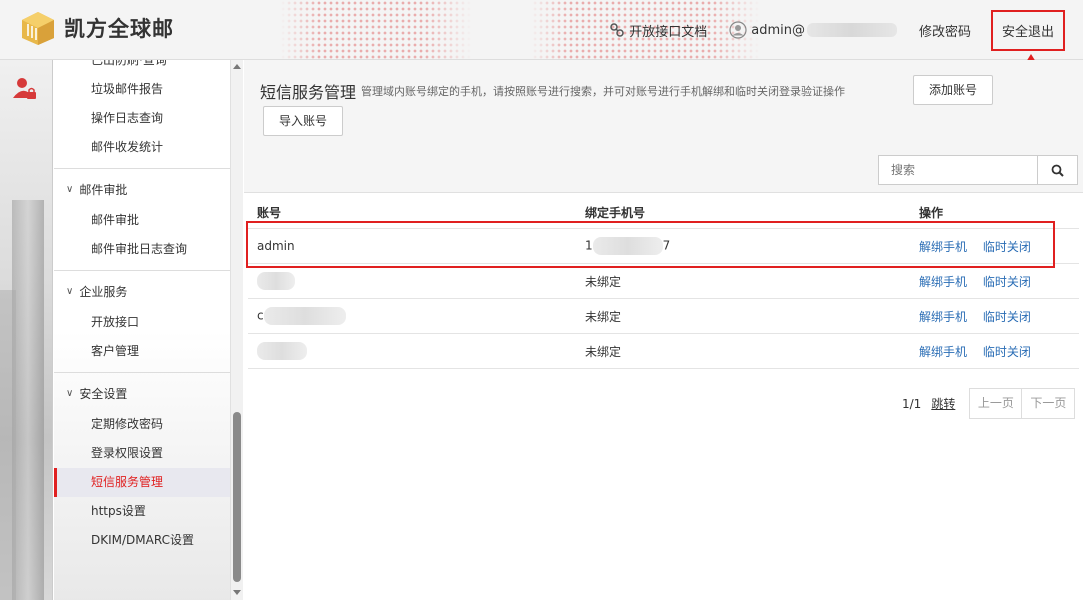 This screenshot has height=600, width=1083. Describe the element at coordinates (617, 30) in the screenshot. I see `link-icon` at that location.